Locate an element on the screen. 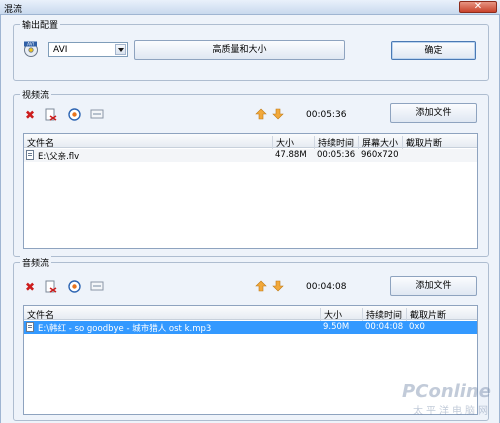 This screenshot has width=500, height=423. file-name: E:\韩红 - so goodbye - 城市猎人 ost k.mp3 is located at coordinates (125, 329).